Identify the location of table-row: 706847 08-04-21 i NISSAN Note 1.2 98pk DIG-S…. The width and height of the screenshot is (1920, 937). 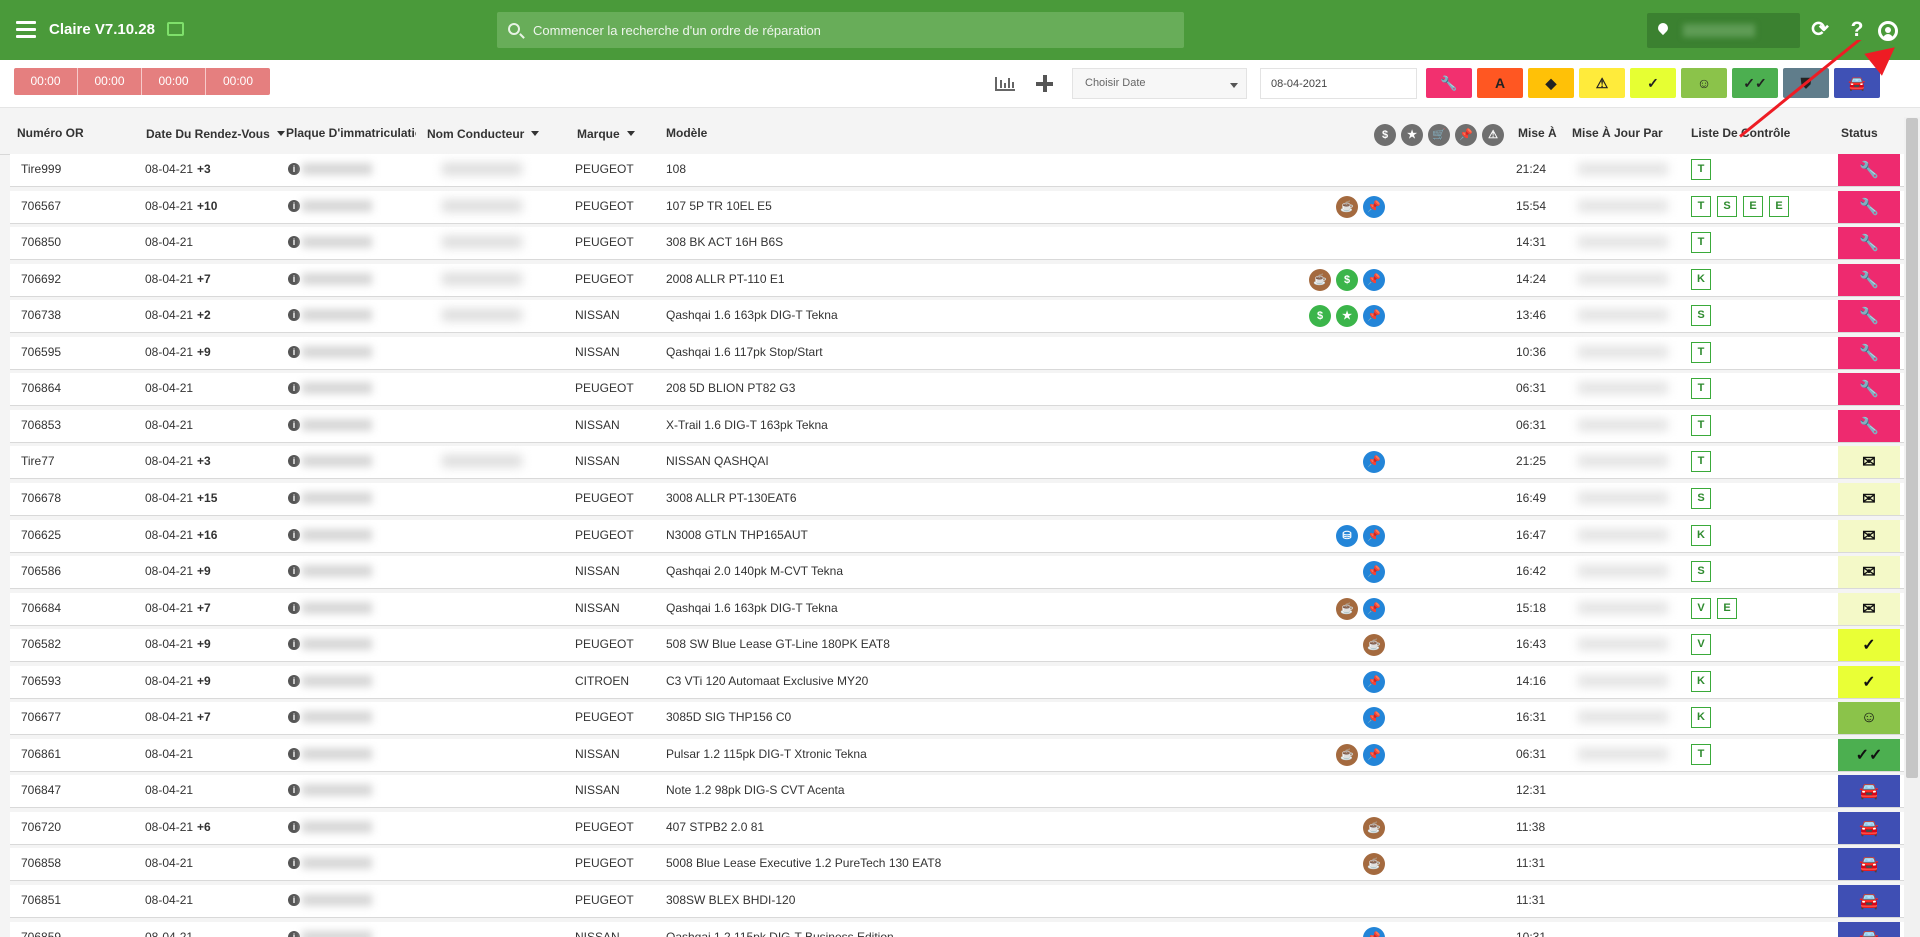
(960, 792).